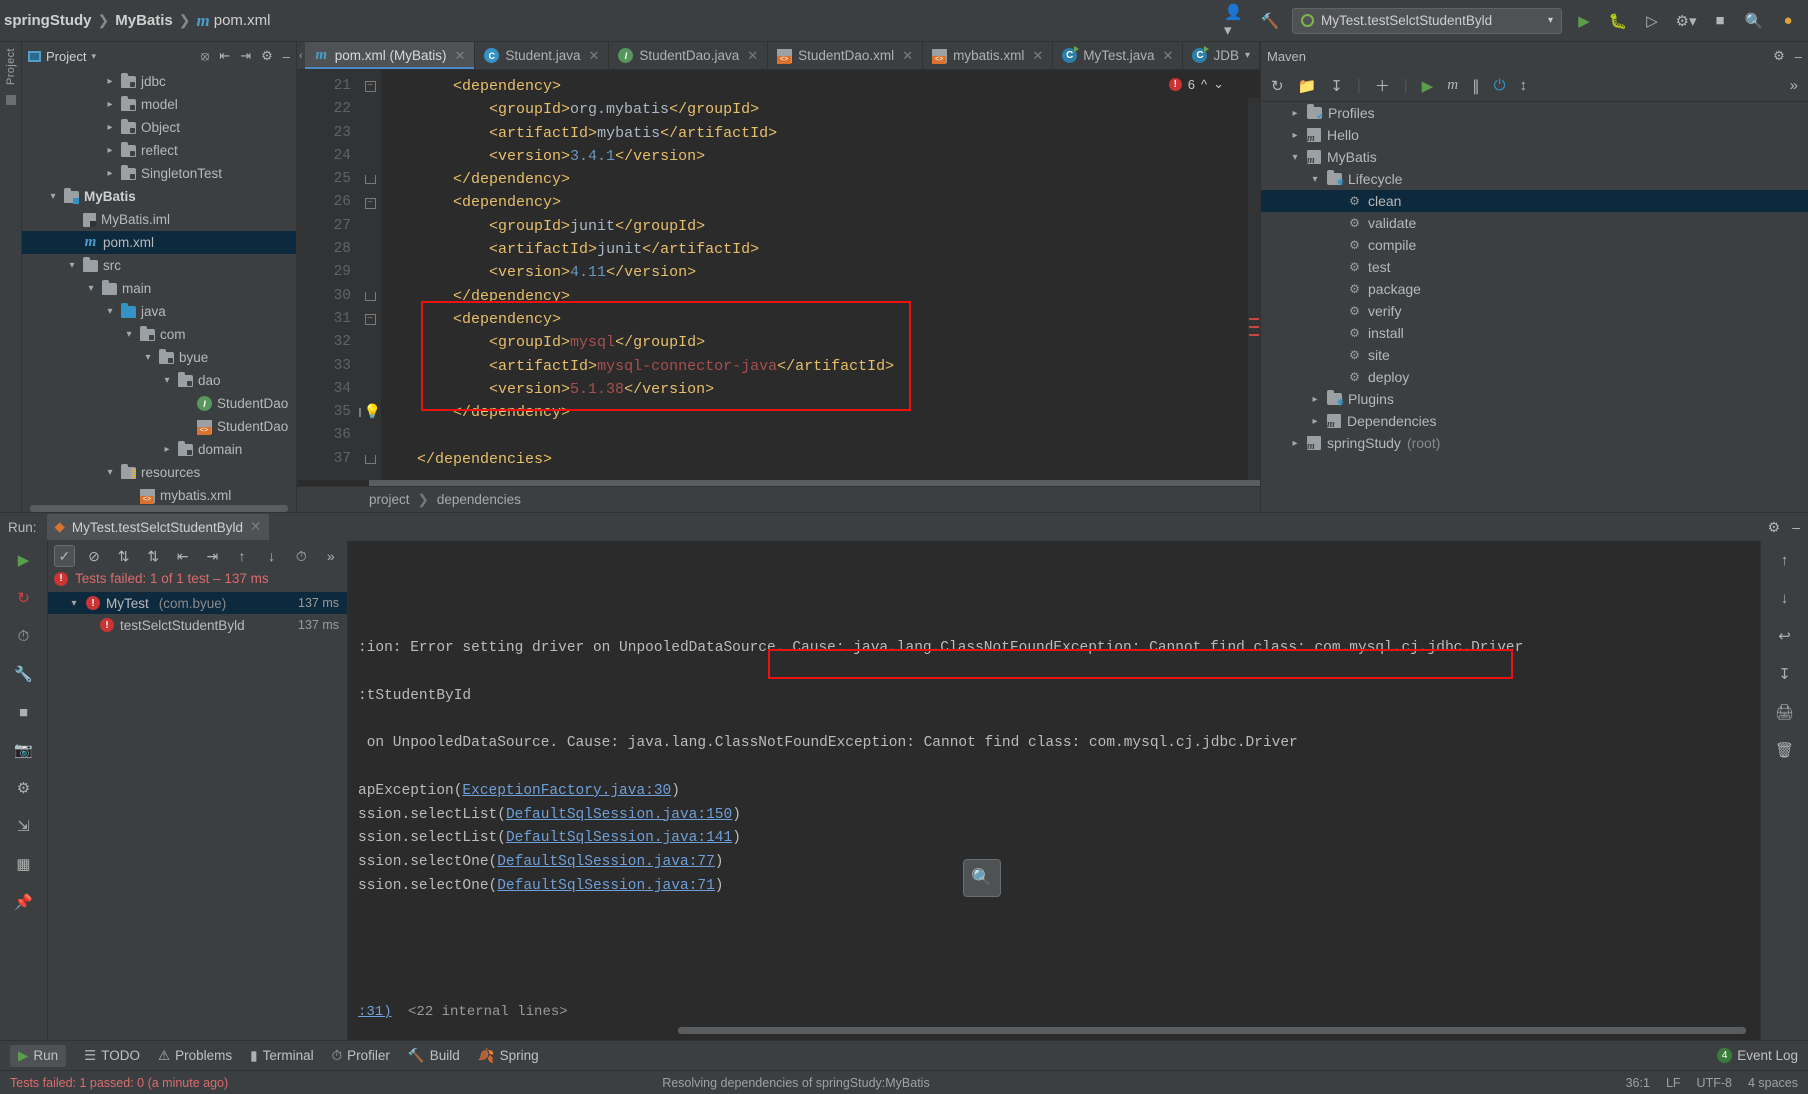  Describe the element at coordinates (372, 412) in the screenshot. I see `intention-bulb-icon: 💡` at that location.